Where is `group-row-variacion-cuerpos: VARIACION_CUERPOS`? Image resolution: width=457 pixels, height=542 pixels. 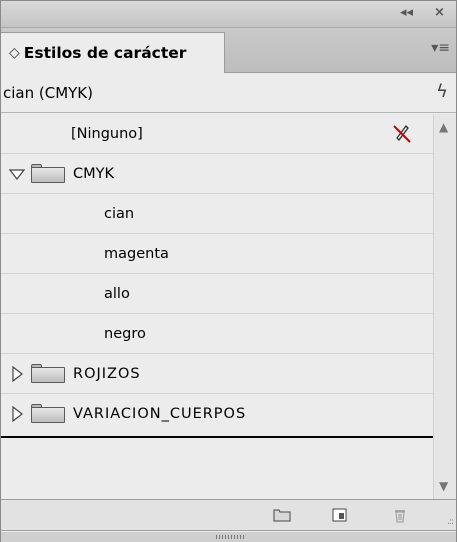 group-row-variacion-cuerpos: VARIACION_CUERPOS is located at coordinates (217, 414).